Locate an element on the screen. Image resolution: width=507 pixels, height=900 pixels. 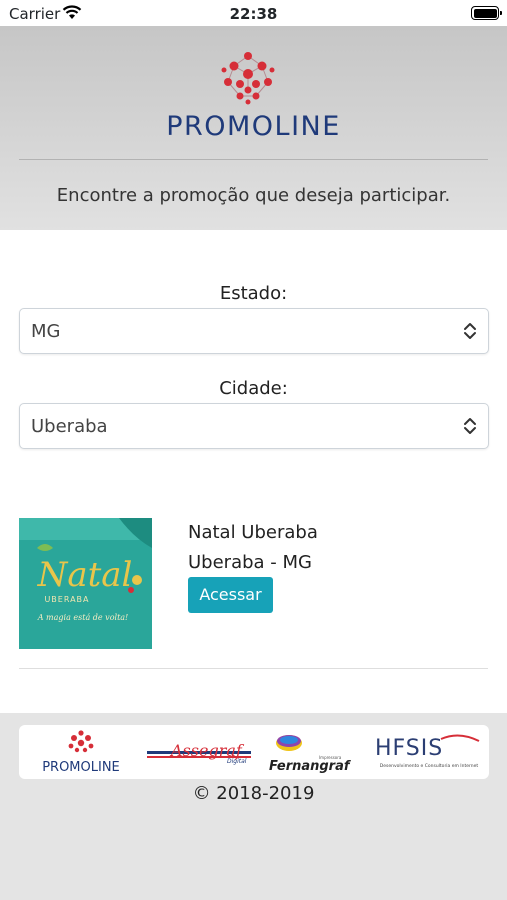
estado-select-value: MG is located at coordinates (46, 331).